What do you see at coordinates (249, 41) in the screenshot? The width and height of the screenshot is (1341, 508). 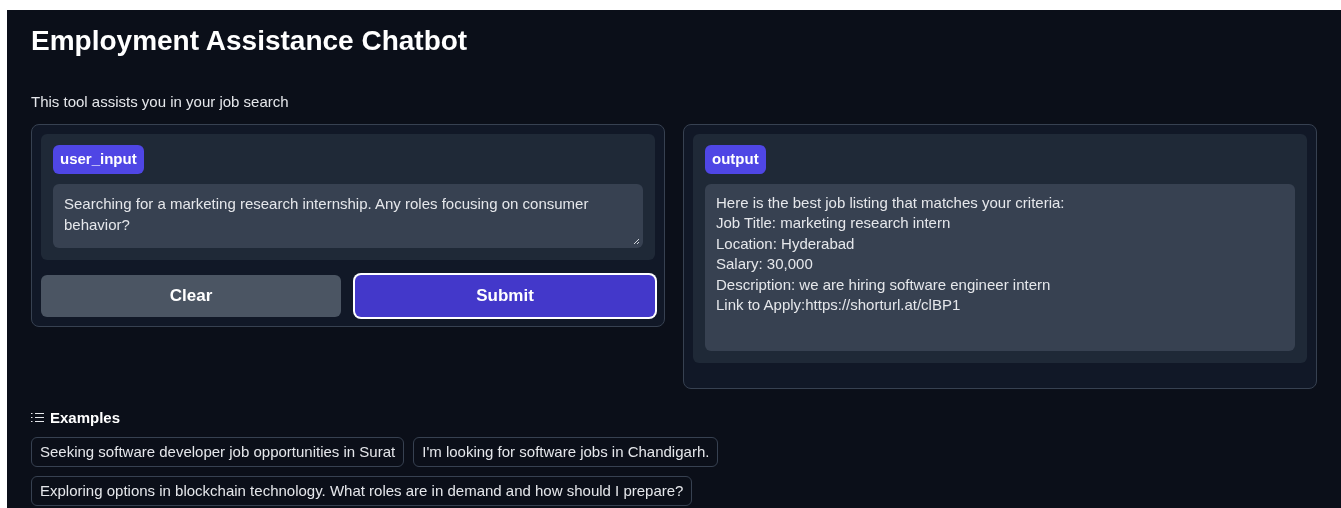 I see `page-title: Employment Assistance Chatbot` at bounding box center [249, 41].